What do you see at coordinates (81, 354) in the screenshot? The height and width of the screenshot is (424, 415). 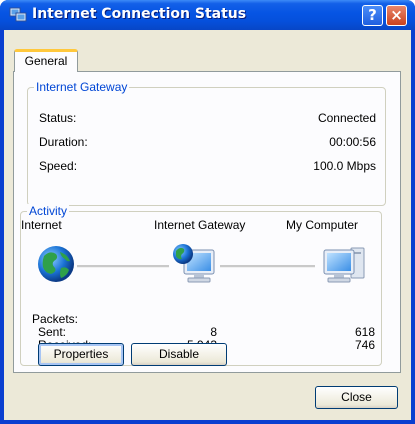 I see `properties-button: Properties` at bounding box center [81, 354].